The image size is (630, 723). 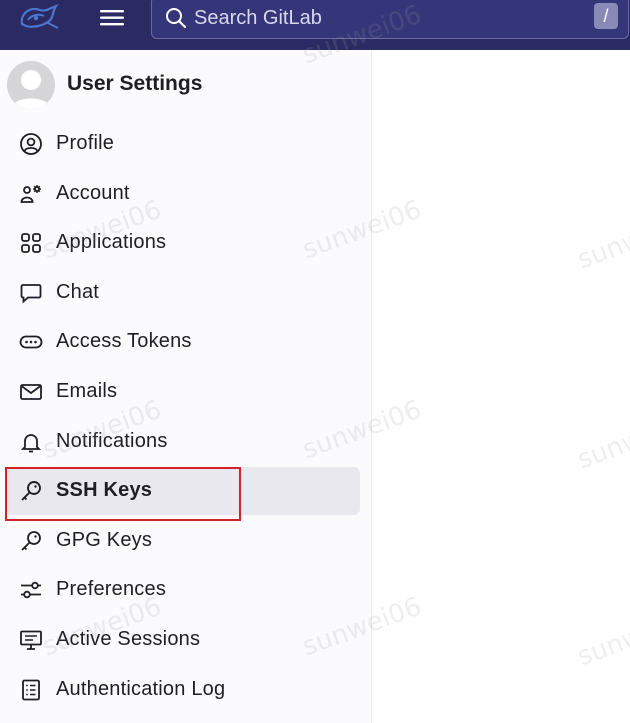 What do you see at coordinates (31, 293) in the screenshot?
I see `chat-icon` at bounding box center [31, 293].